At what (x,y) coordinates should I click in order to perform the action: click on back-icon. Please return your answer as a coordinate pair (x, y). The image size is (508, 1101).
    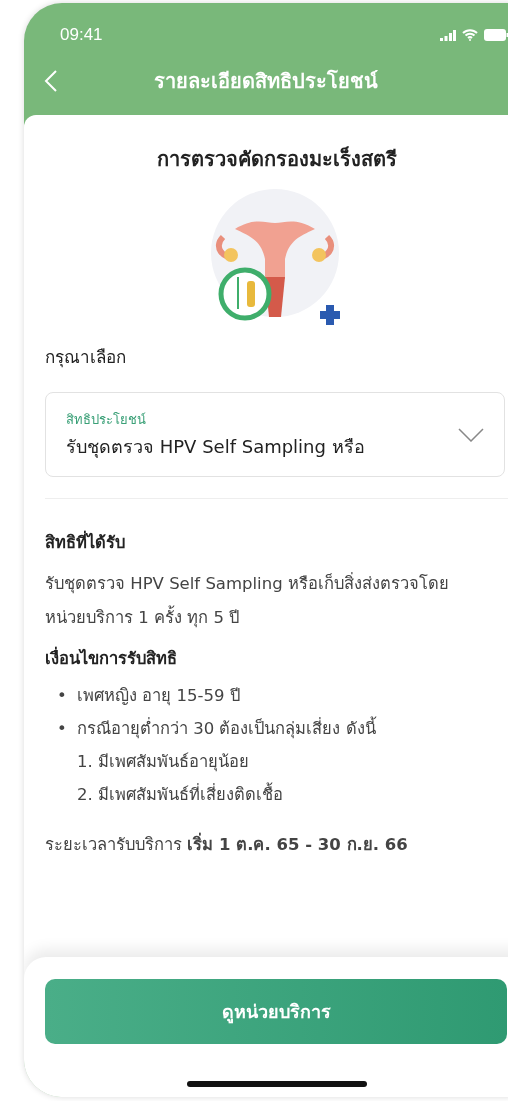
    Looking at the image, I should click on (51, 81).